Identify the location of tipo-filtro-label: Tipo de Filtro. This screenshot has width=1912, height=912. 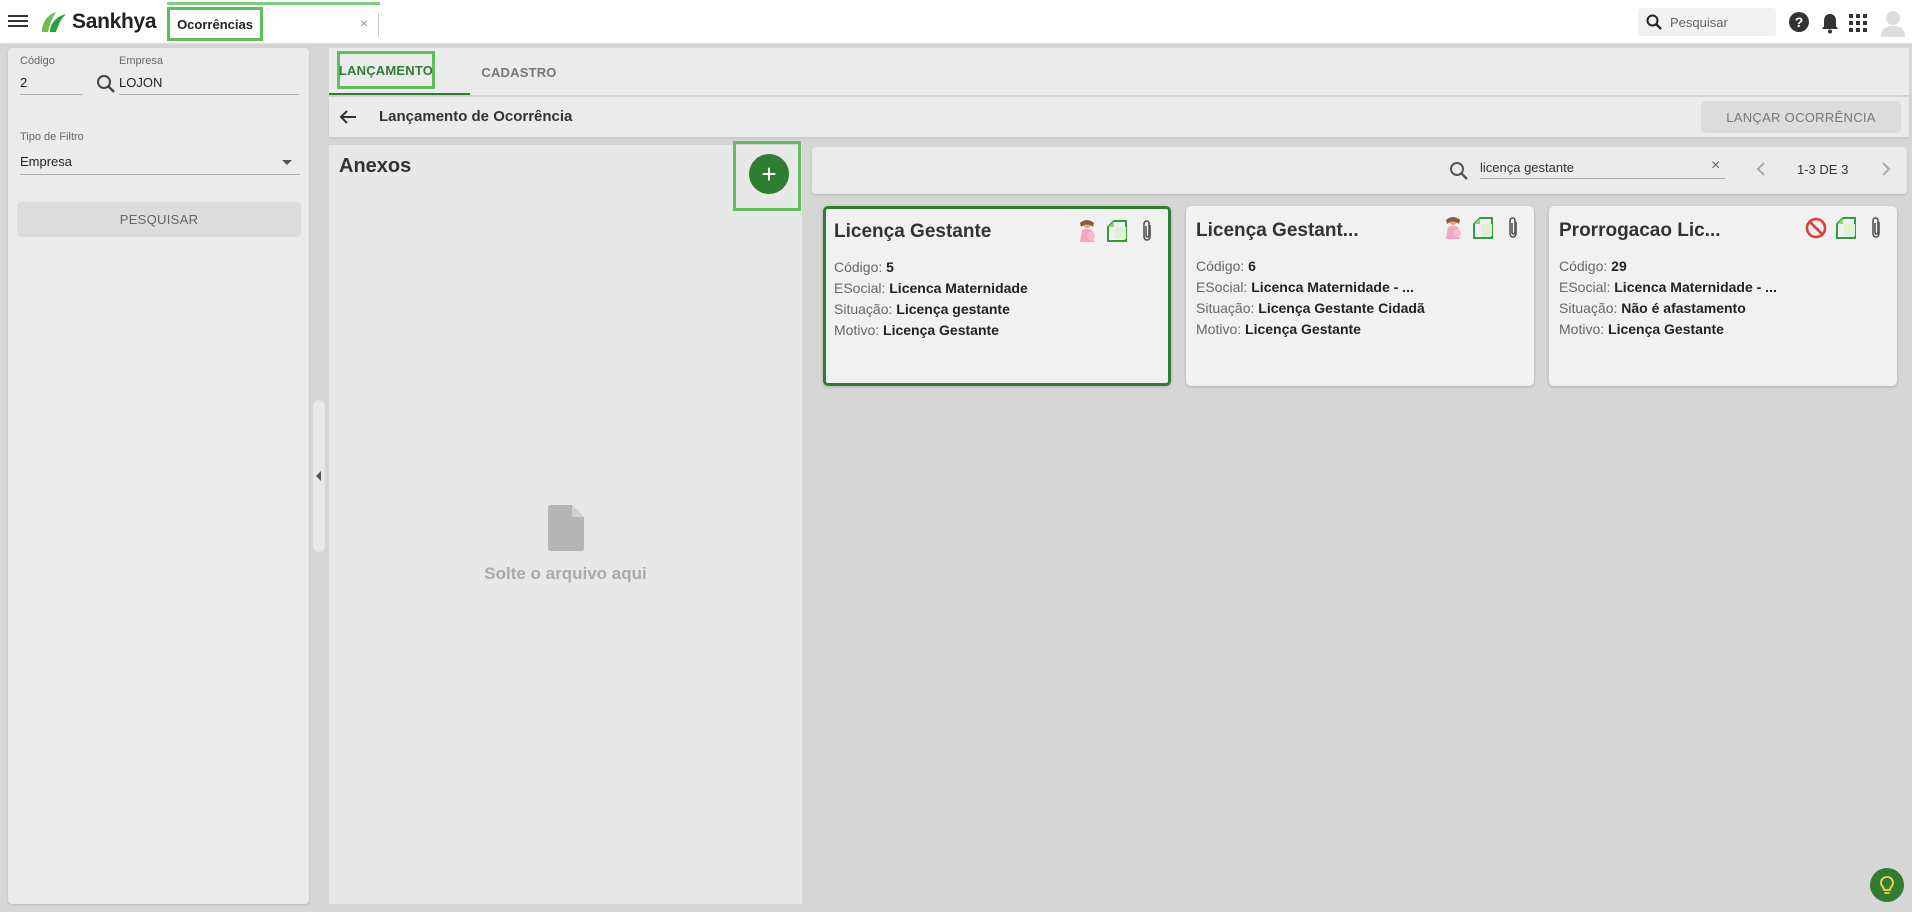
(52, 137).